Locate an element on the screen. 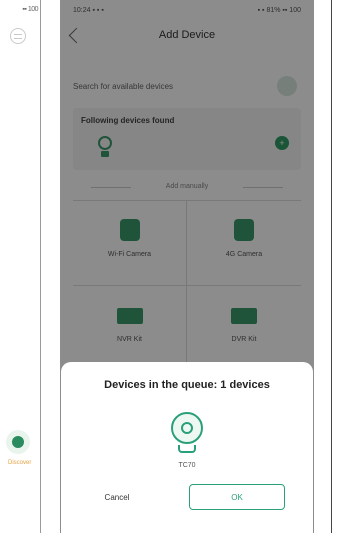  right-divider is located at coordinates (331, 266).